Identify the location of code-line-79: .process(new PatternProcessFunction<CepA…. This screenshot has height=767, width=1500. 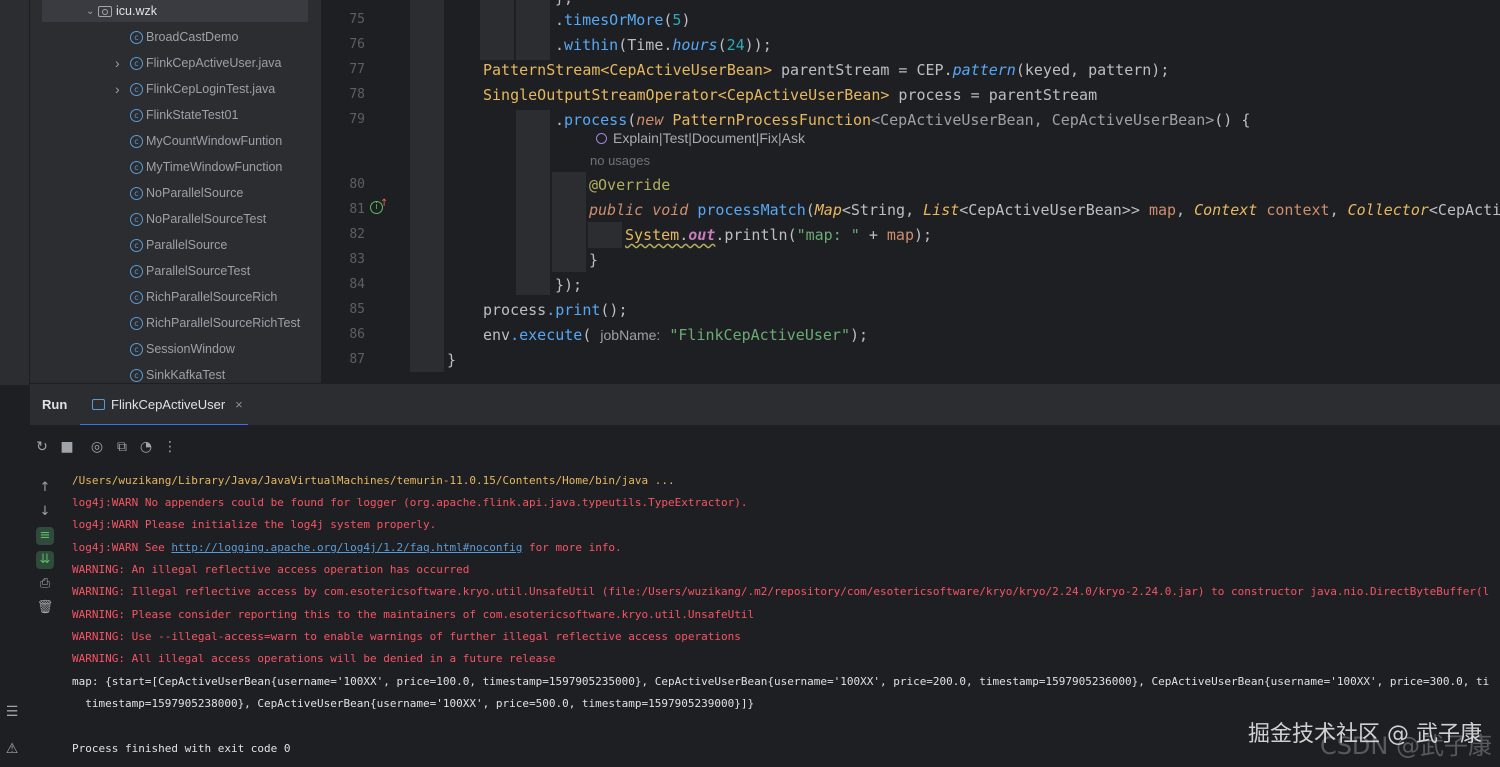
(903, 120).